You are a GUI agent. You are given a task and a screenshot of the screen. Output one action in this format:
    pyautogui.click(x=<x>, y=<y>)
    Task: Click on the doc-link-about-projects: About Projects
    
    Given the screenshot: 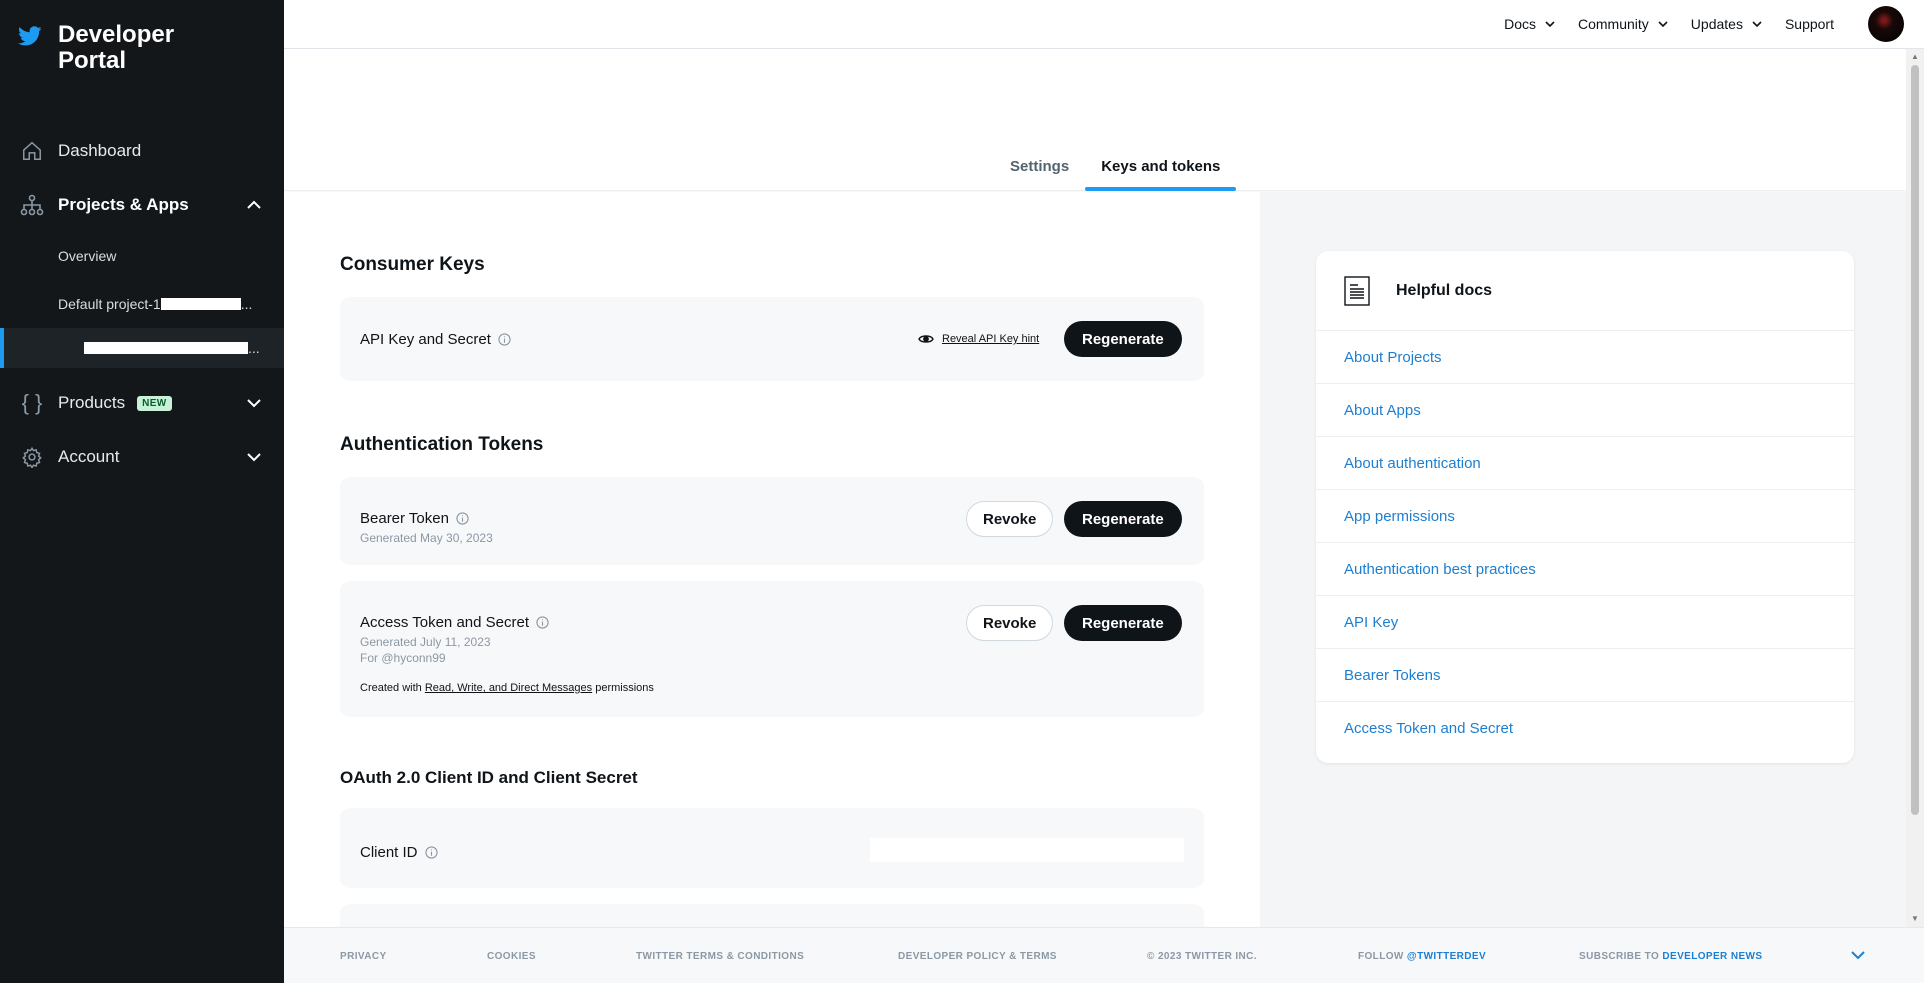 What is the action you would take?
    pyautogui.click(x=1585, y=357)
    